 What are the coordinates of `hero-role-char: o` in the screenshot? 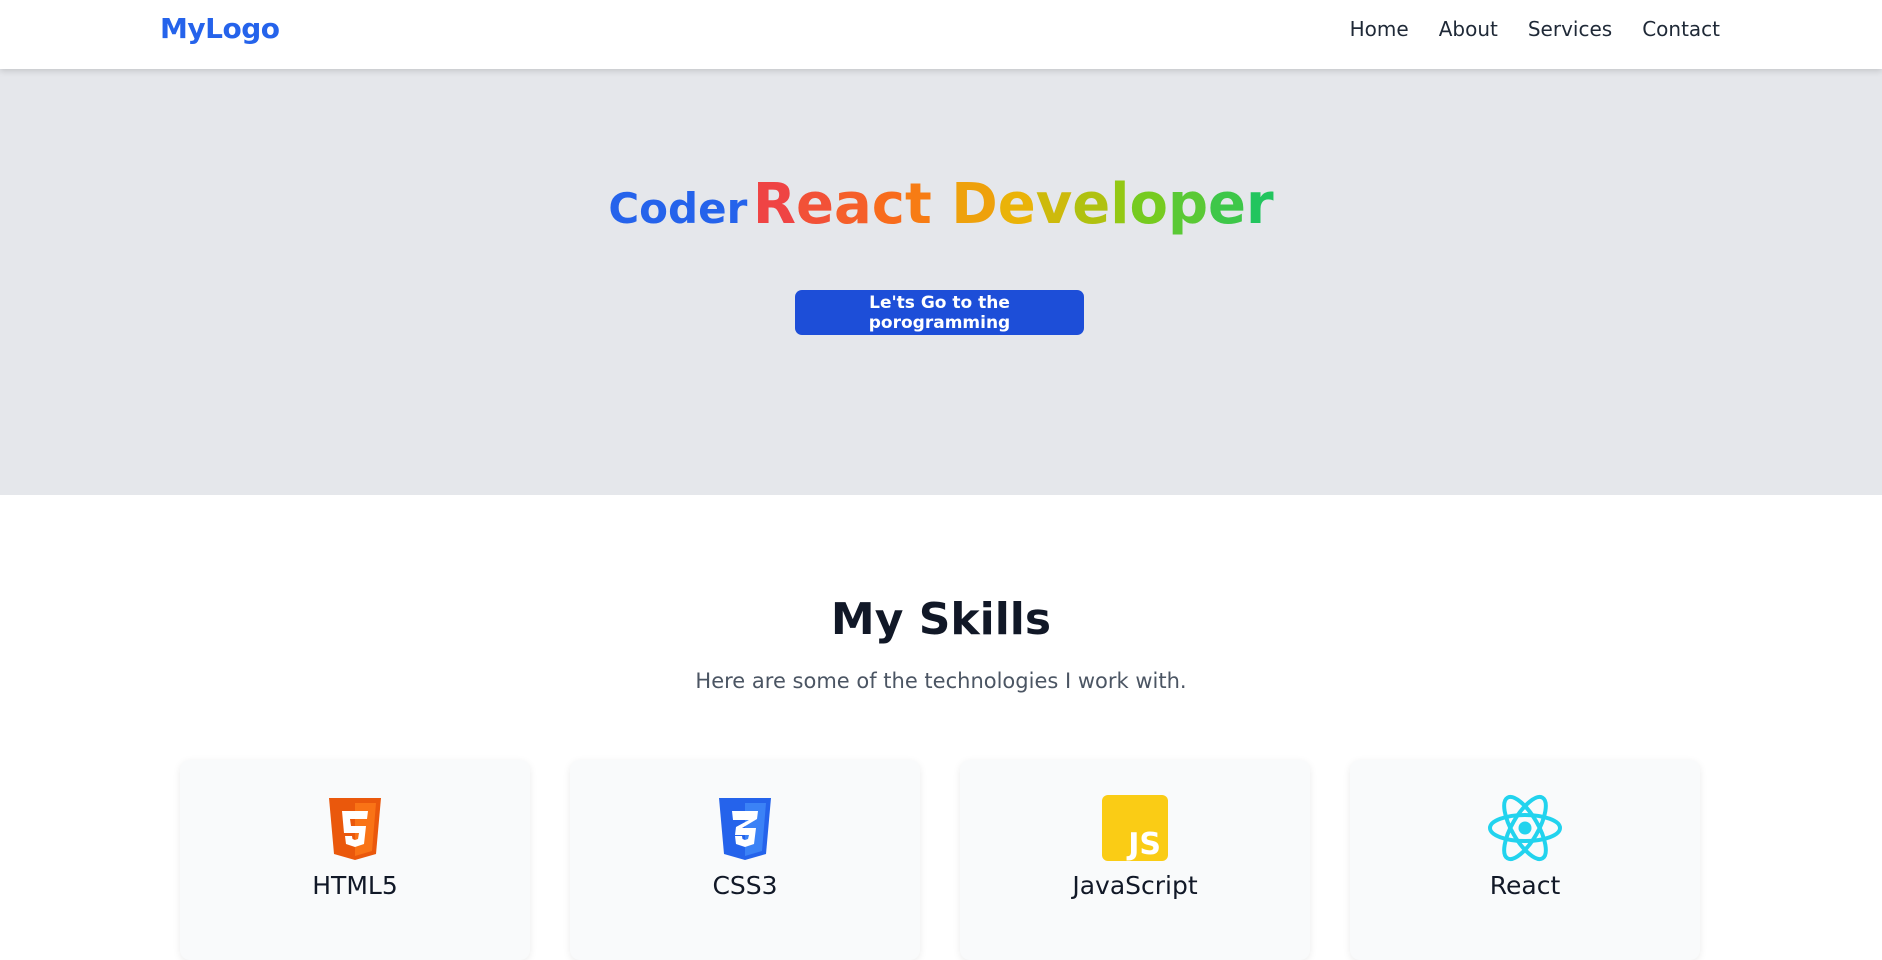 It's located at (1148, 204).